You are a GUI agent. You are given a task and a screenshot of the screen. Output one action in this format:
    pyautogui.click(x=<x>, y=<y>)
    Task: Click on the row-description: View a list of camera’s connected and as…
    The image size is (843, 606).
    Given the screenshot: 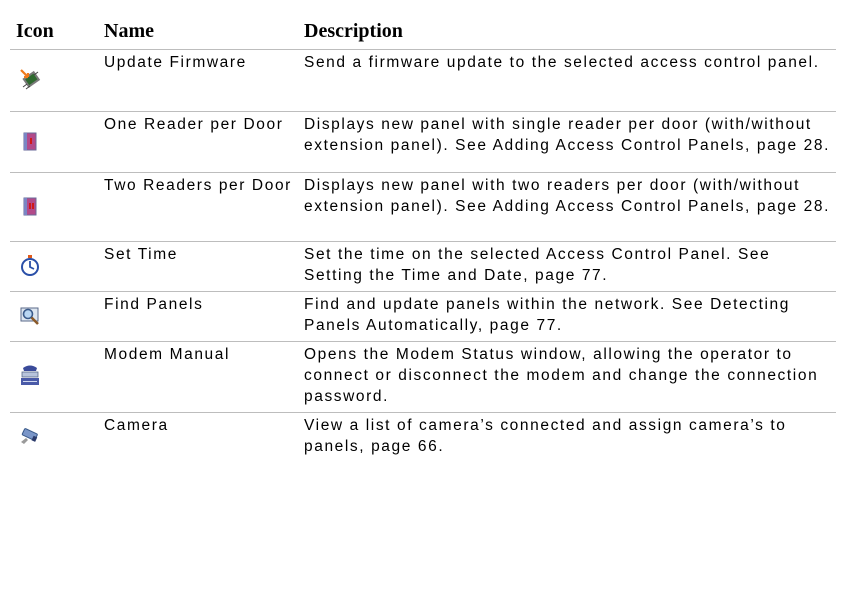 What is the action you would take?
    pyautogui.click(x=545, y=436)
    